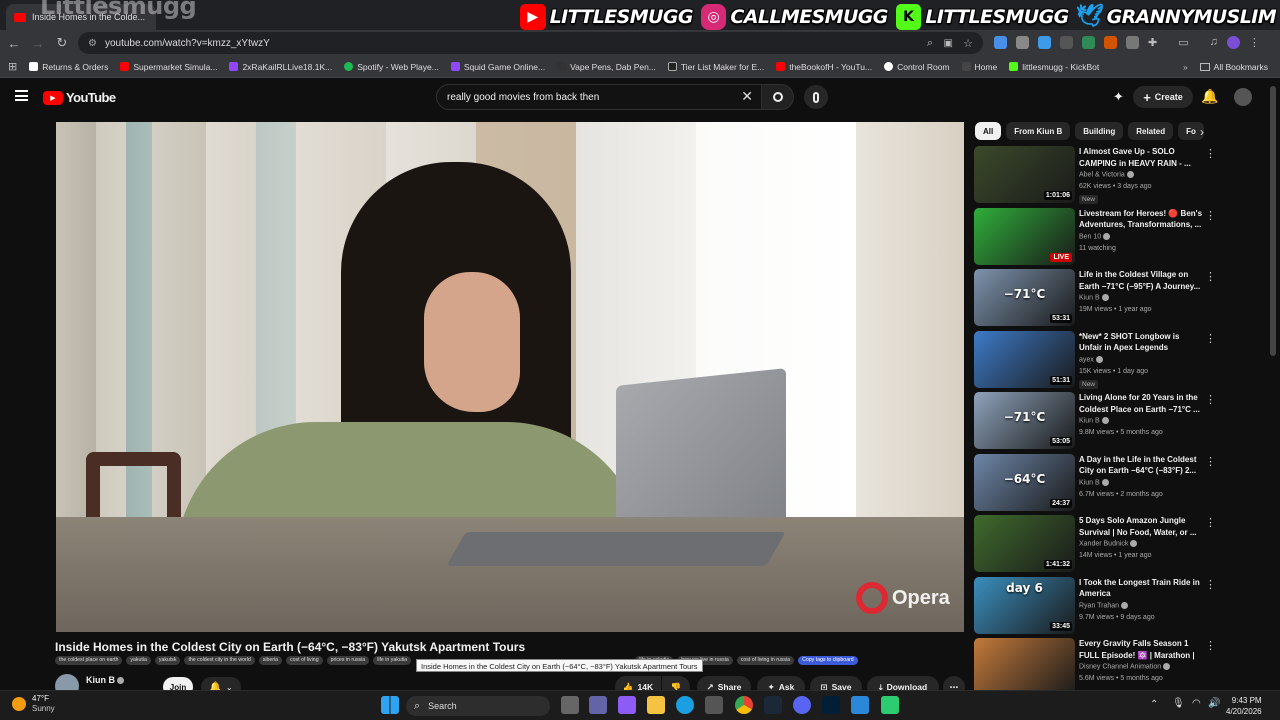 This screenshot has width=1280, height=720. Describe the element at coordinates (1214, 703) in the screenshot. I see `volume-icon: 🔊` at that location.